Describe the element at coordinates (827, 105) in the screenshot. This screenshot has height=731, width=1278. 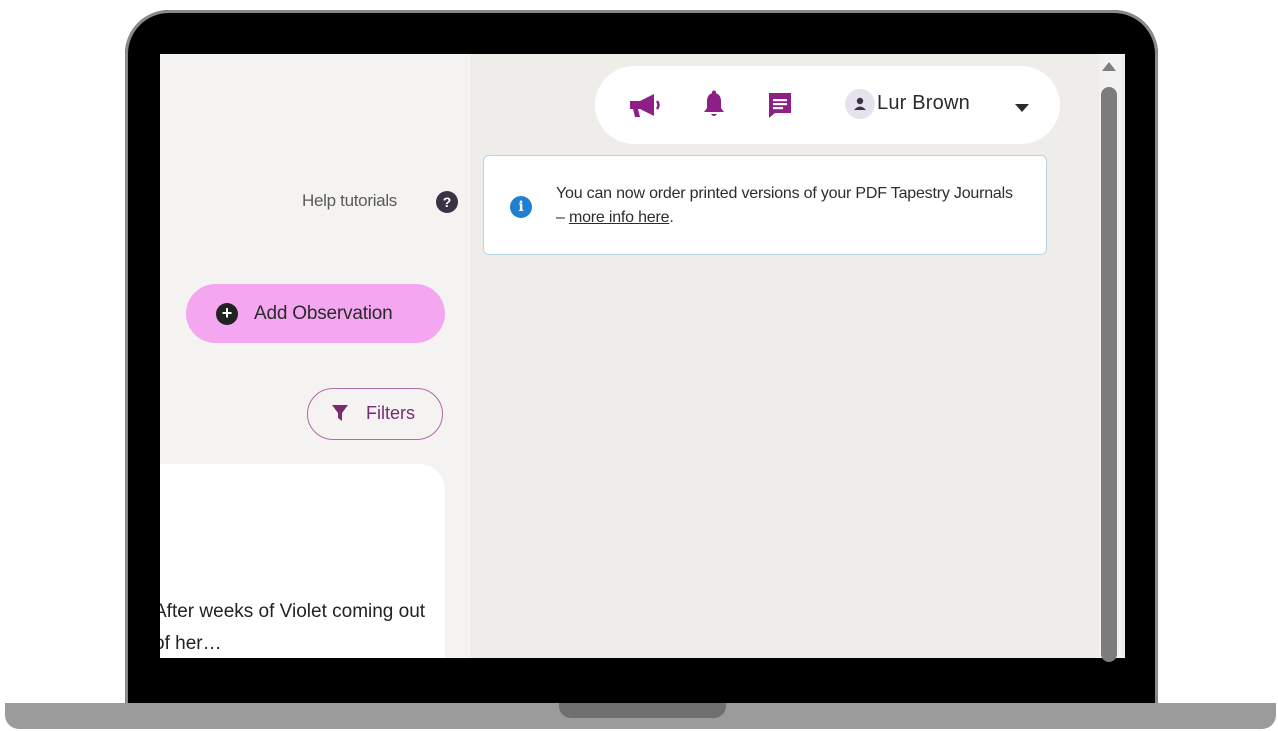
I see `user-bar` at that location.